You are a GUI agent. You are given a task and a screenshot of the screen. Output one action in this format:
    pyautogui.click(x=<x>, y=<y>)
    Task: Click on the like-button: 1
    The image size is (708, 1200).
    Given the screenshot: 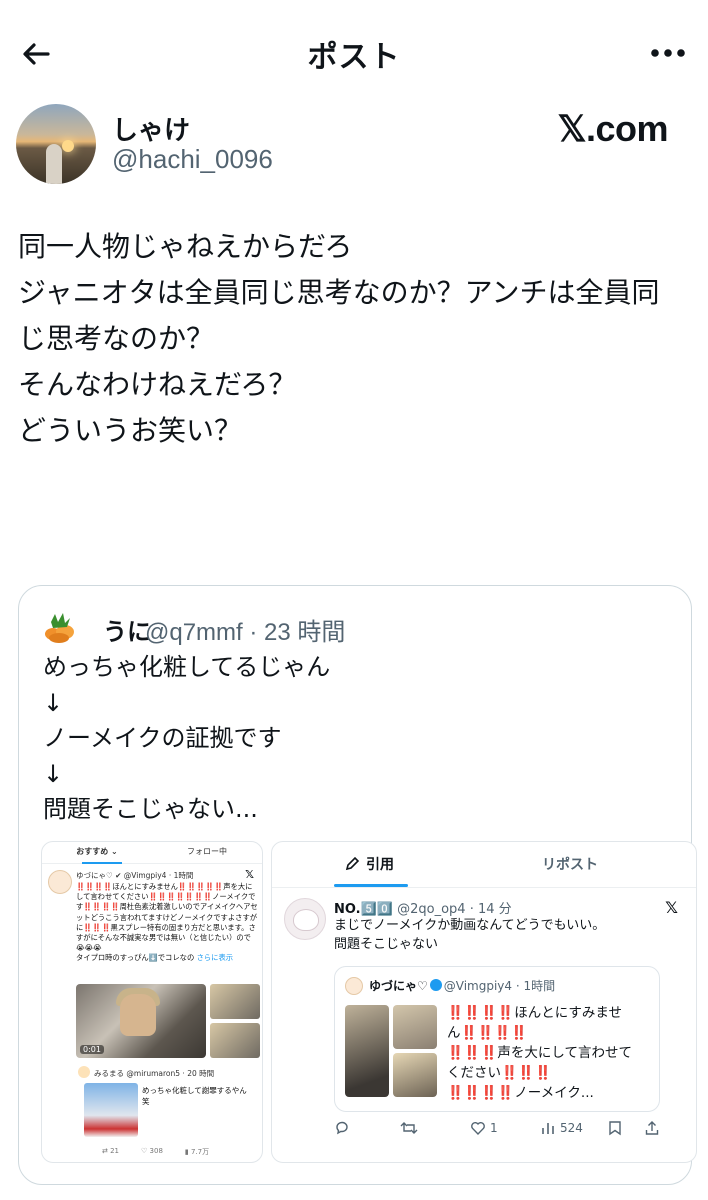 What is the action you would take?
    pyautogui.click(x=484, y=1128)
    